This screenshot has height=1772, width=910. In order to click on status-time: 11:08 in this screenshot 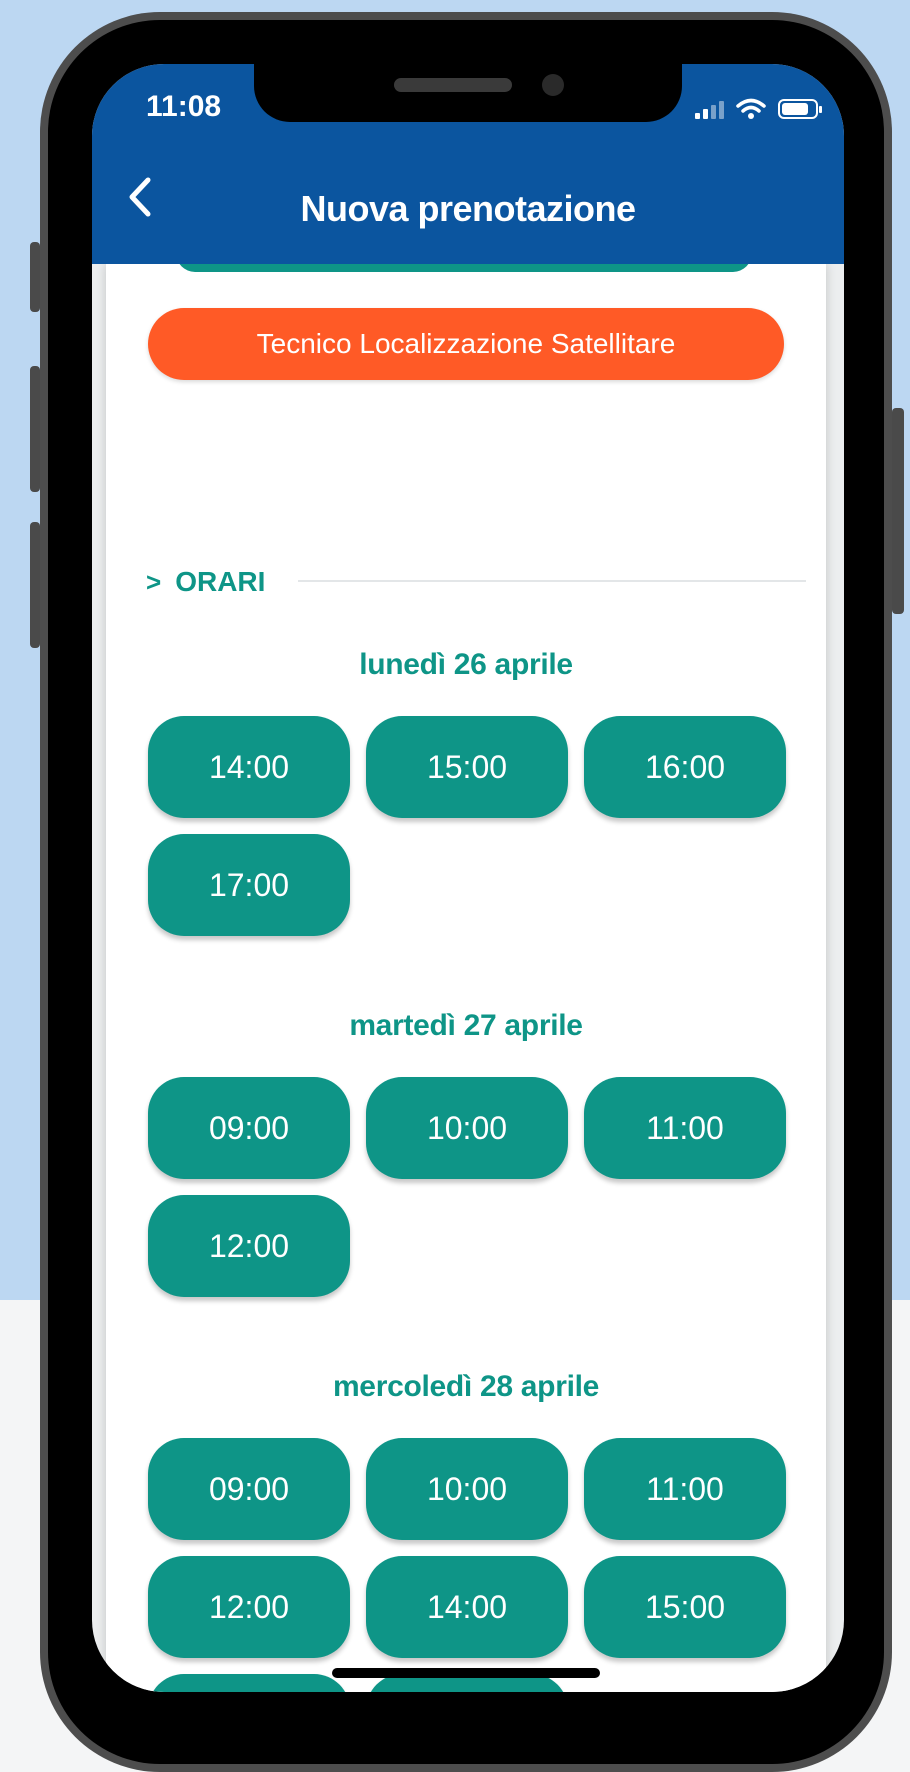, I will do `click(184, 106)`.